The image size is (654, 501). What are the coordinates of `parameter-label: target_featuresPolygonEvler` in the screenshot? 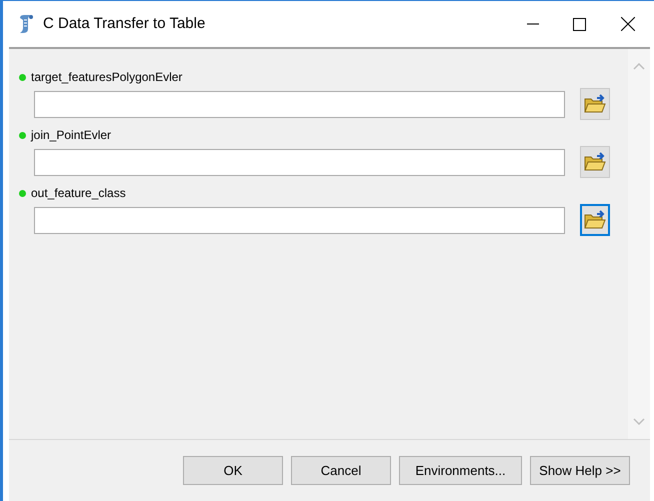 It's located at (106, 77).